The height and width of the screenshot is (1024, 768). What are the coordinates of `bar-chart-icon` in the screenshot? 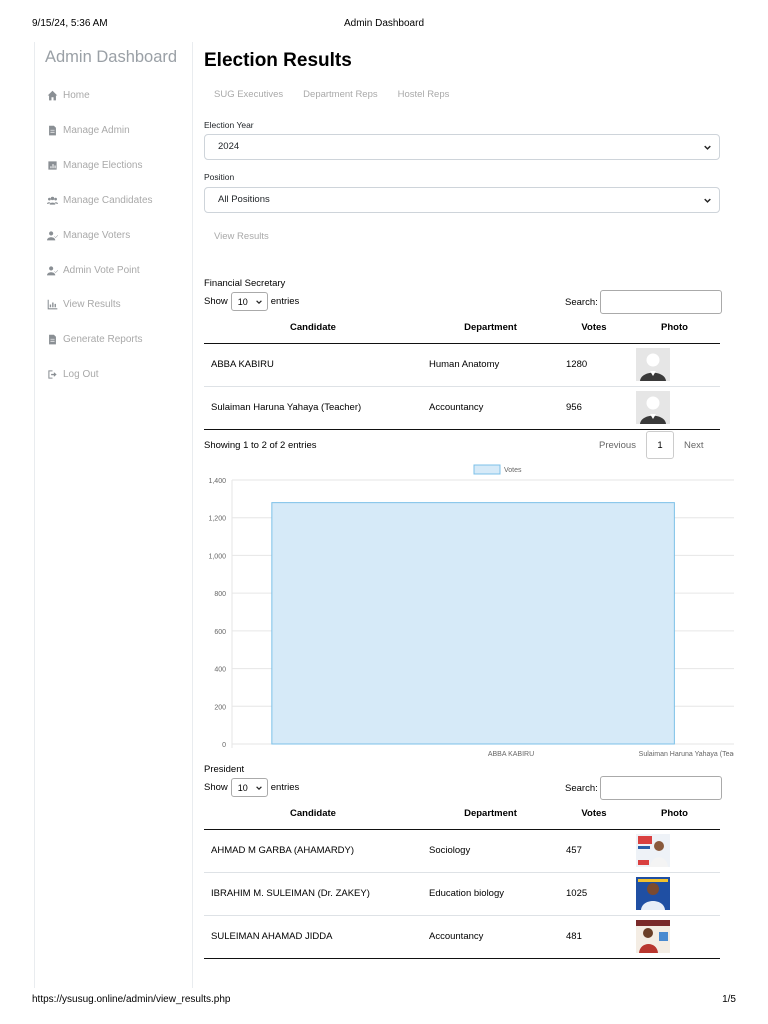 It's located at (52, 304).